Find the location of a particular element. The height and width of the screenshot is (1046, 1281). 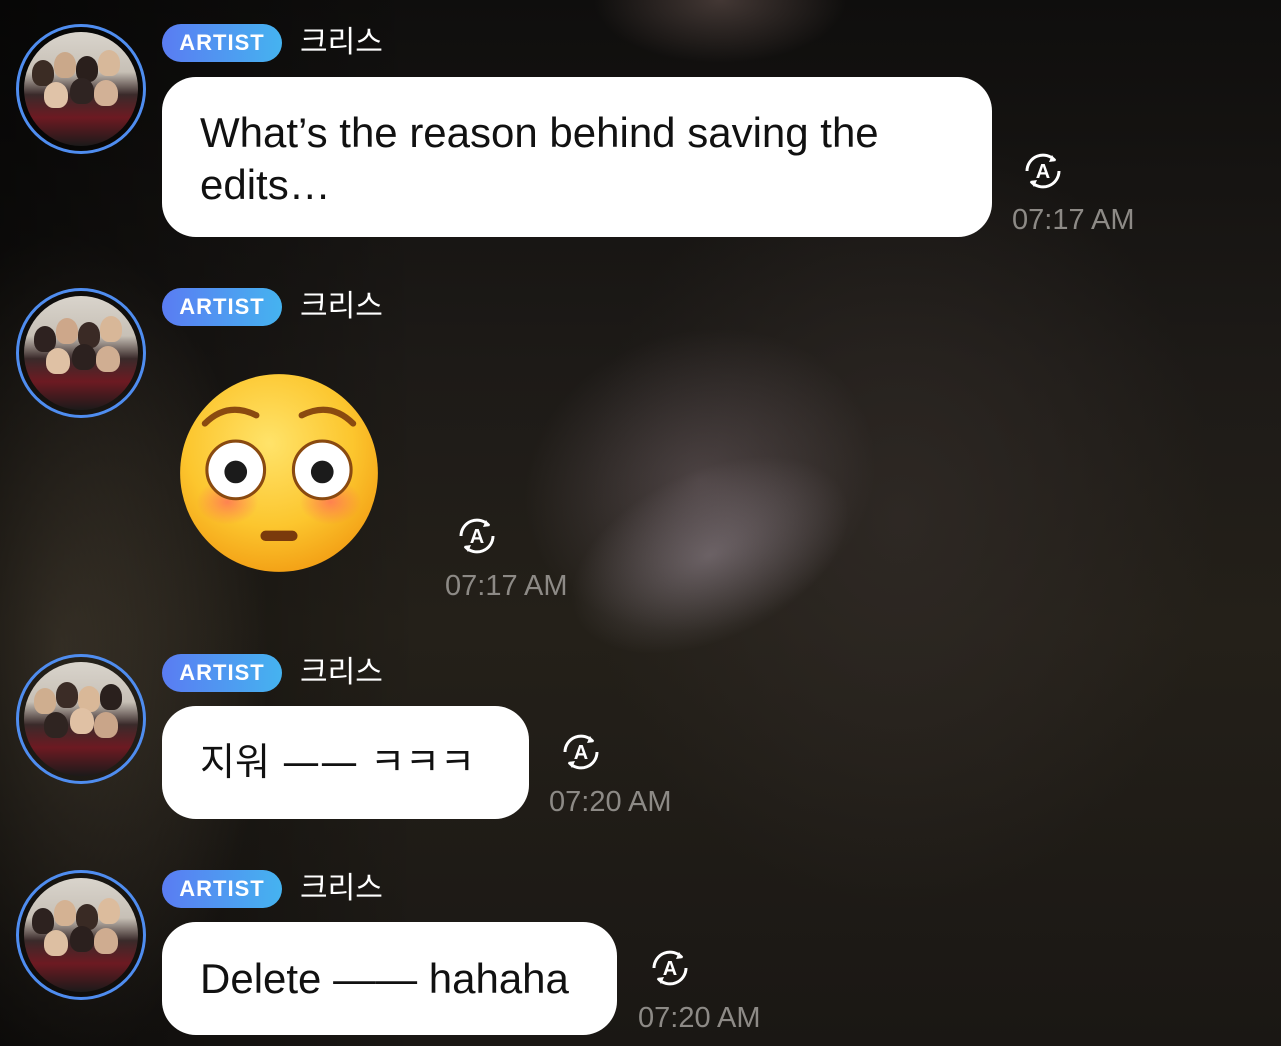

message-bubble: 지워 —— ㅋㅋㅋ is located at coordinates (345, 762).